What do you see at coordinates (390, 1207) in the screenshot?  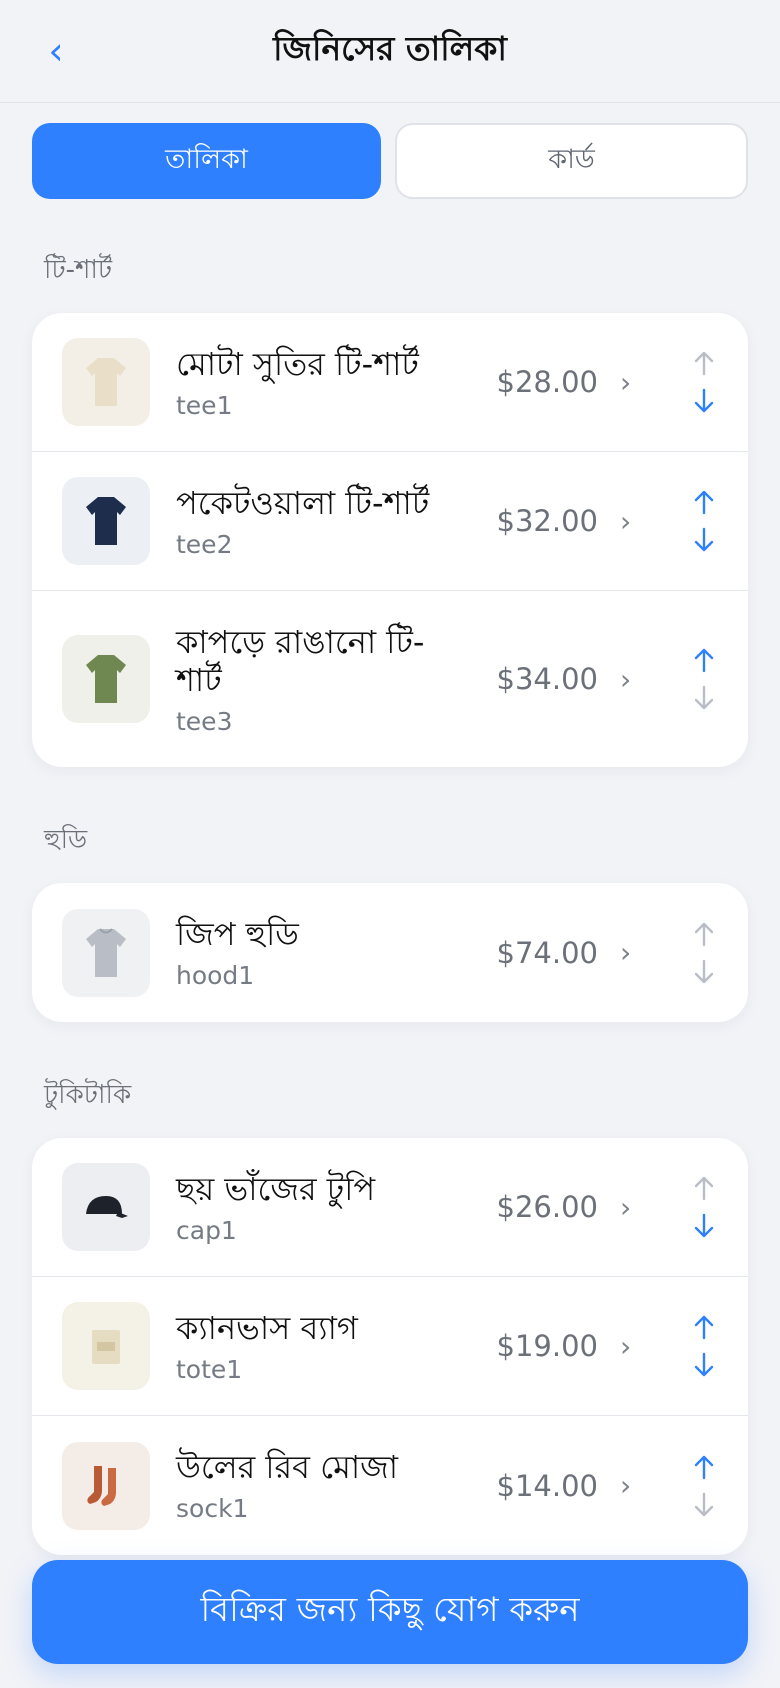 I see `product-row: ছয় ভাঁজের টুপি cap1 $26.00 ›` at bounding box center [390, 1207].